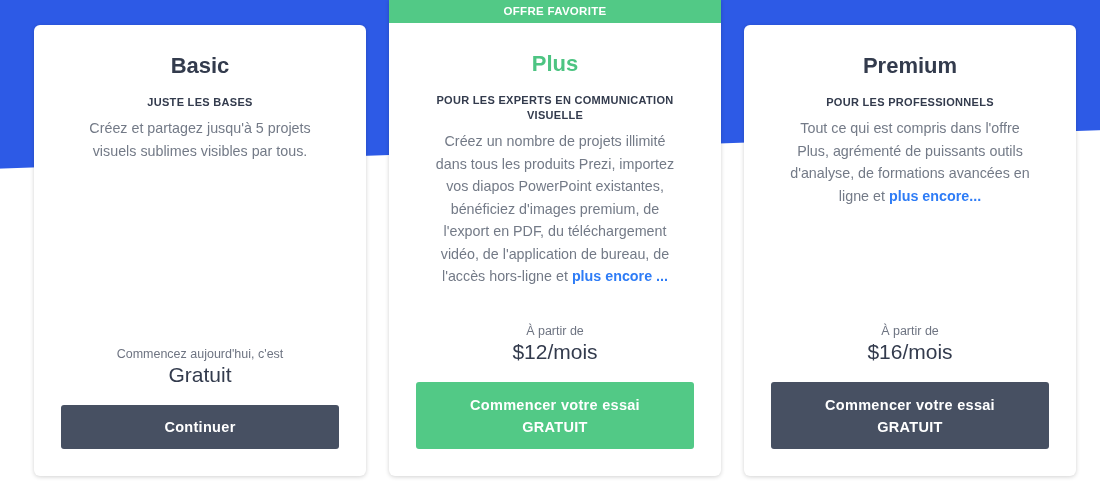 This screenshot has width=1100, height=495. I want to click on plan-subtitle: JUSTE LES BASES, so click(200, 102).